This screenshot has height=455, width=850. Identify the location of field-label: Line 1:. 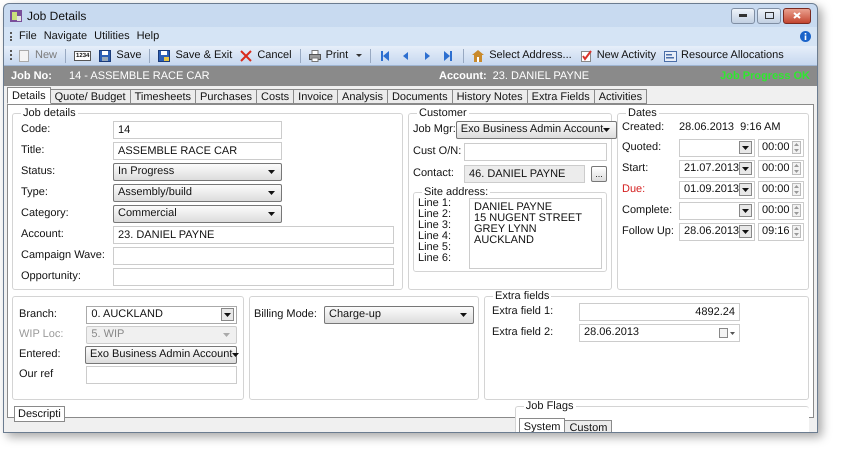
(435, 203).